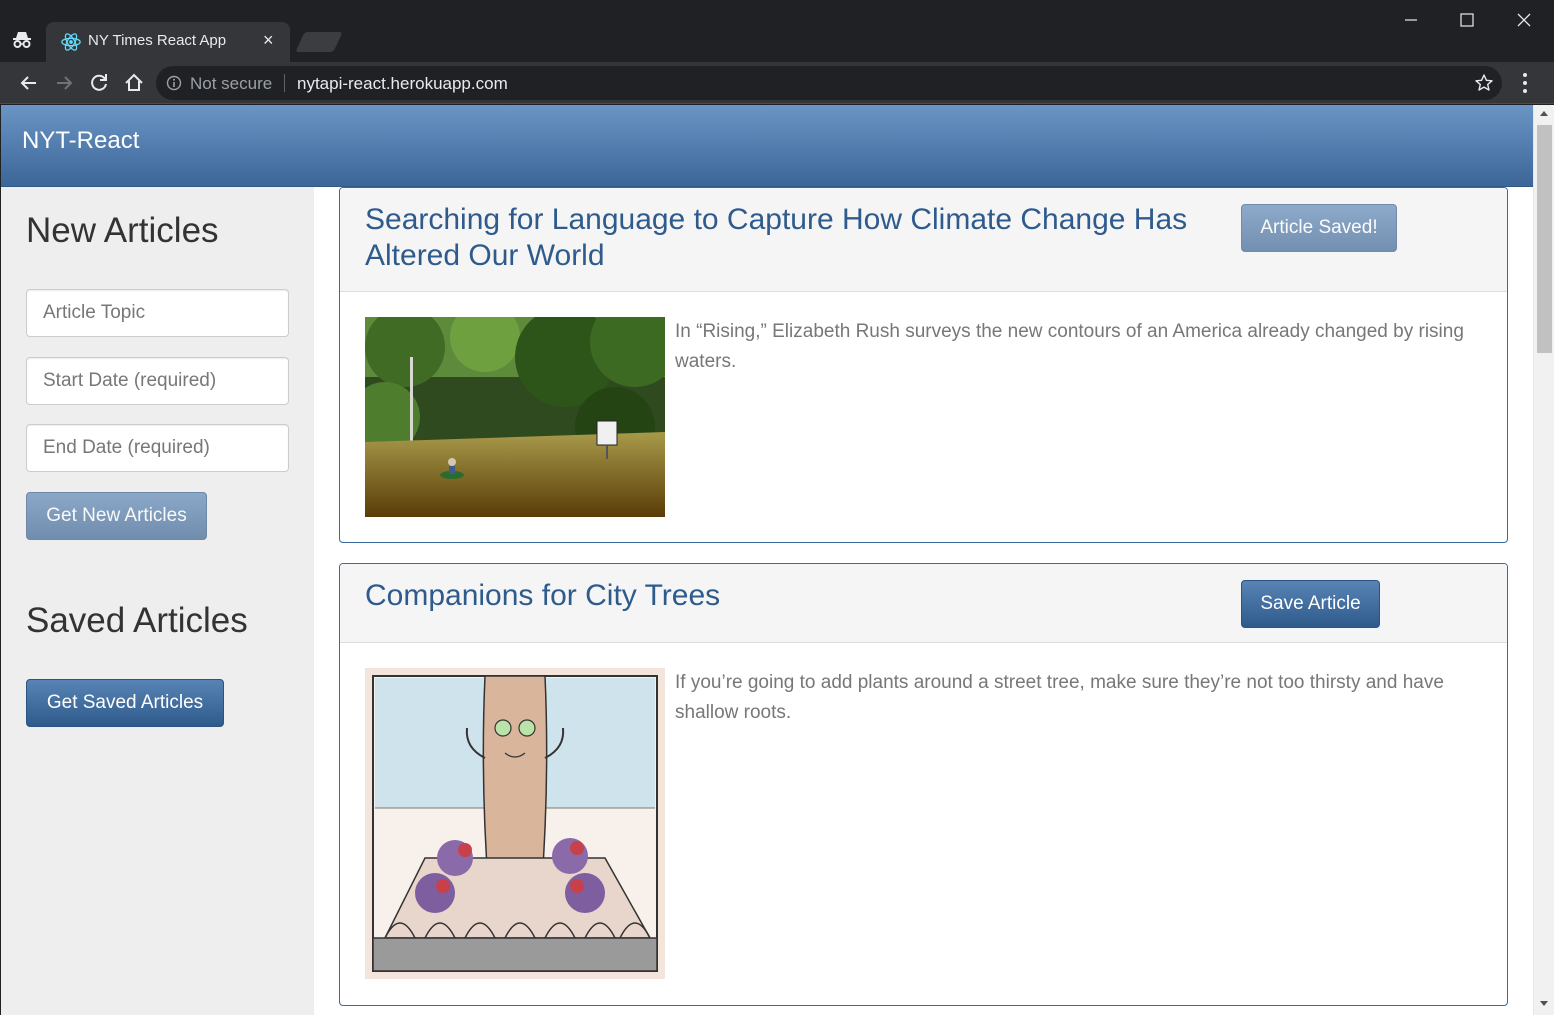 The width and height of the screenshot is (1554, 1015). Describe the element at coordinates (1484, 83) in the screenshot. I see `bookmark-star-icon` at that location.